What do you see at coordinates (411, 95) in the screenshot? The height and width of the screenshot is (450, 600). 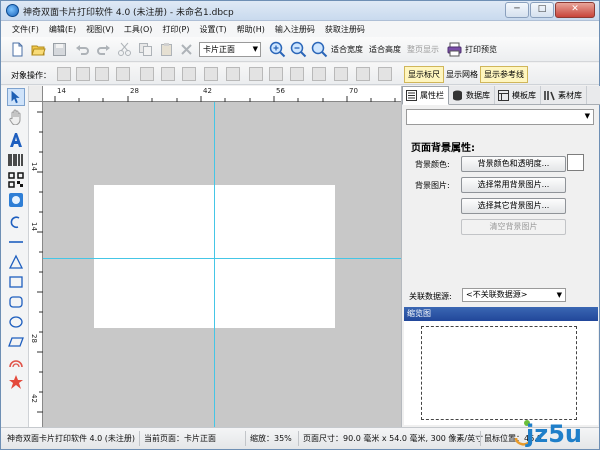 I see `properties-icon` at bounding box center [411, 95].